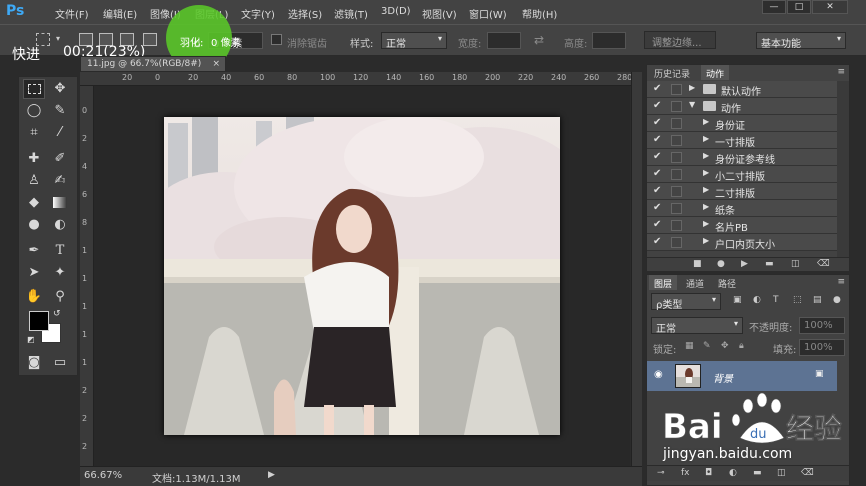 This screenshot has height=486, width=866. Describe the element at coordinates (34, 273) in the screenshot. I see `path-select-tool-icon: ➤` at that location.